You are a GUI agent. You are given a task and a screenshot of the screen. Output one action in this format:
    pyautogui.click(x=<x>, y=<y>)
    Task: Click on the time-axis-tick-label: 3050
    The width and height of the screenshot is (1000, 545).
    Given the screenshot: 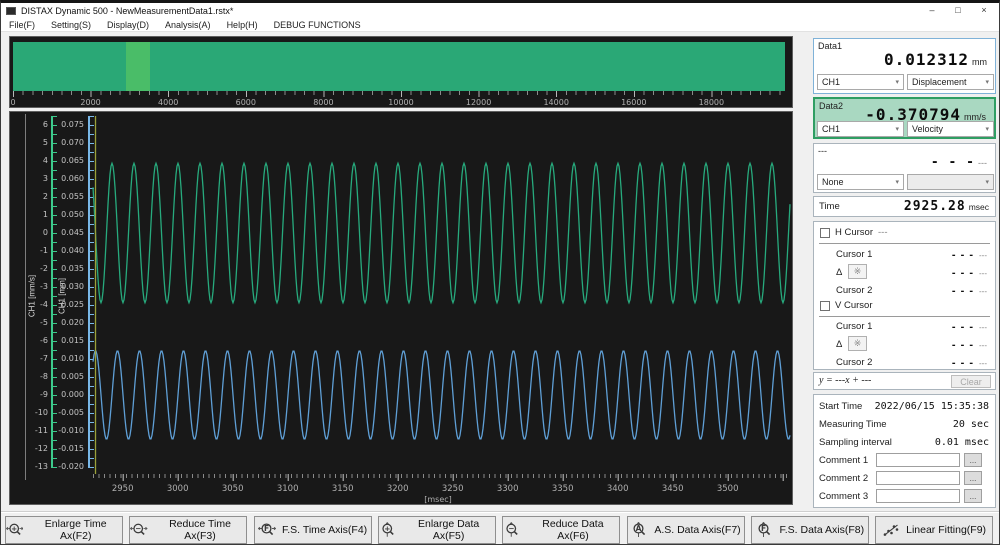 What is the action you would take?
    pyautogui.click(x=232, y=489)
    